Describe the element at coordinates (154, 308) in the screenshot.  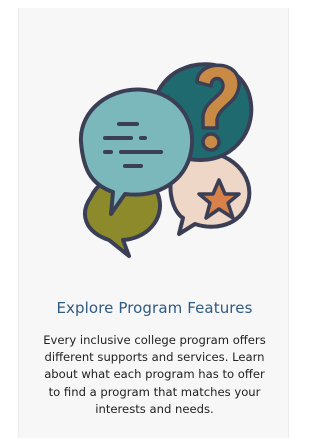
I see `card-title: Explore Program Features` at that location.